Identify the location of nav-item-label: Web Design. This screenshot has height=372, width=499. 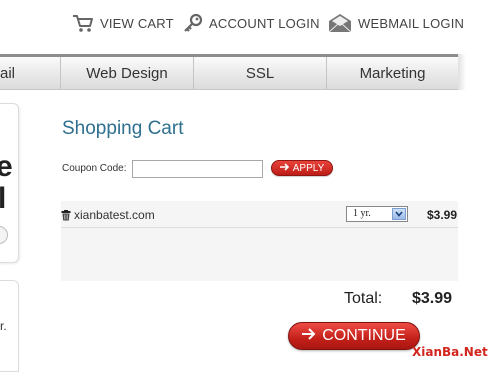
(127, 73).